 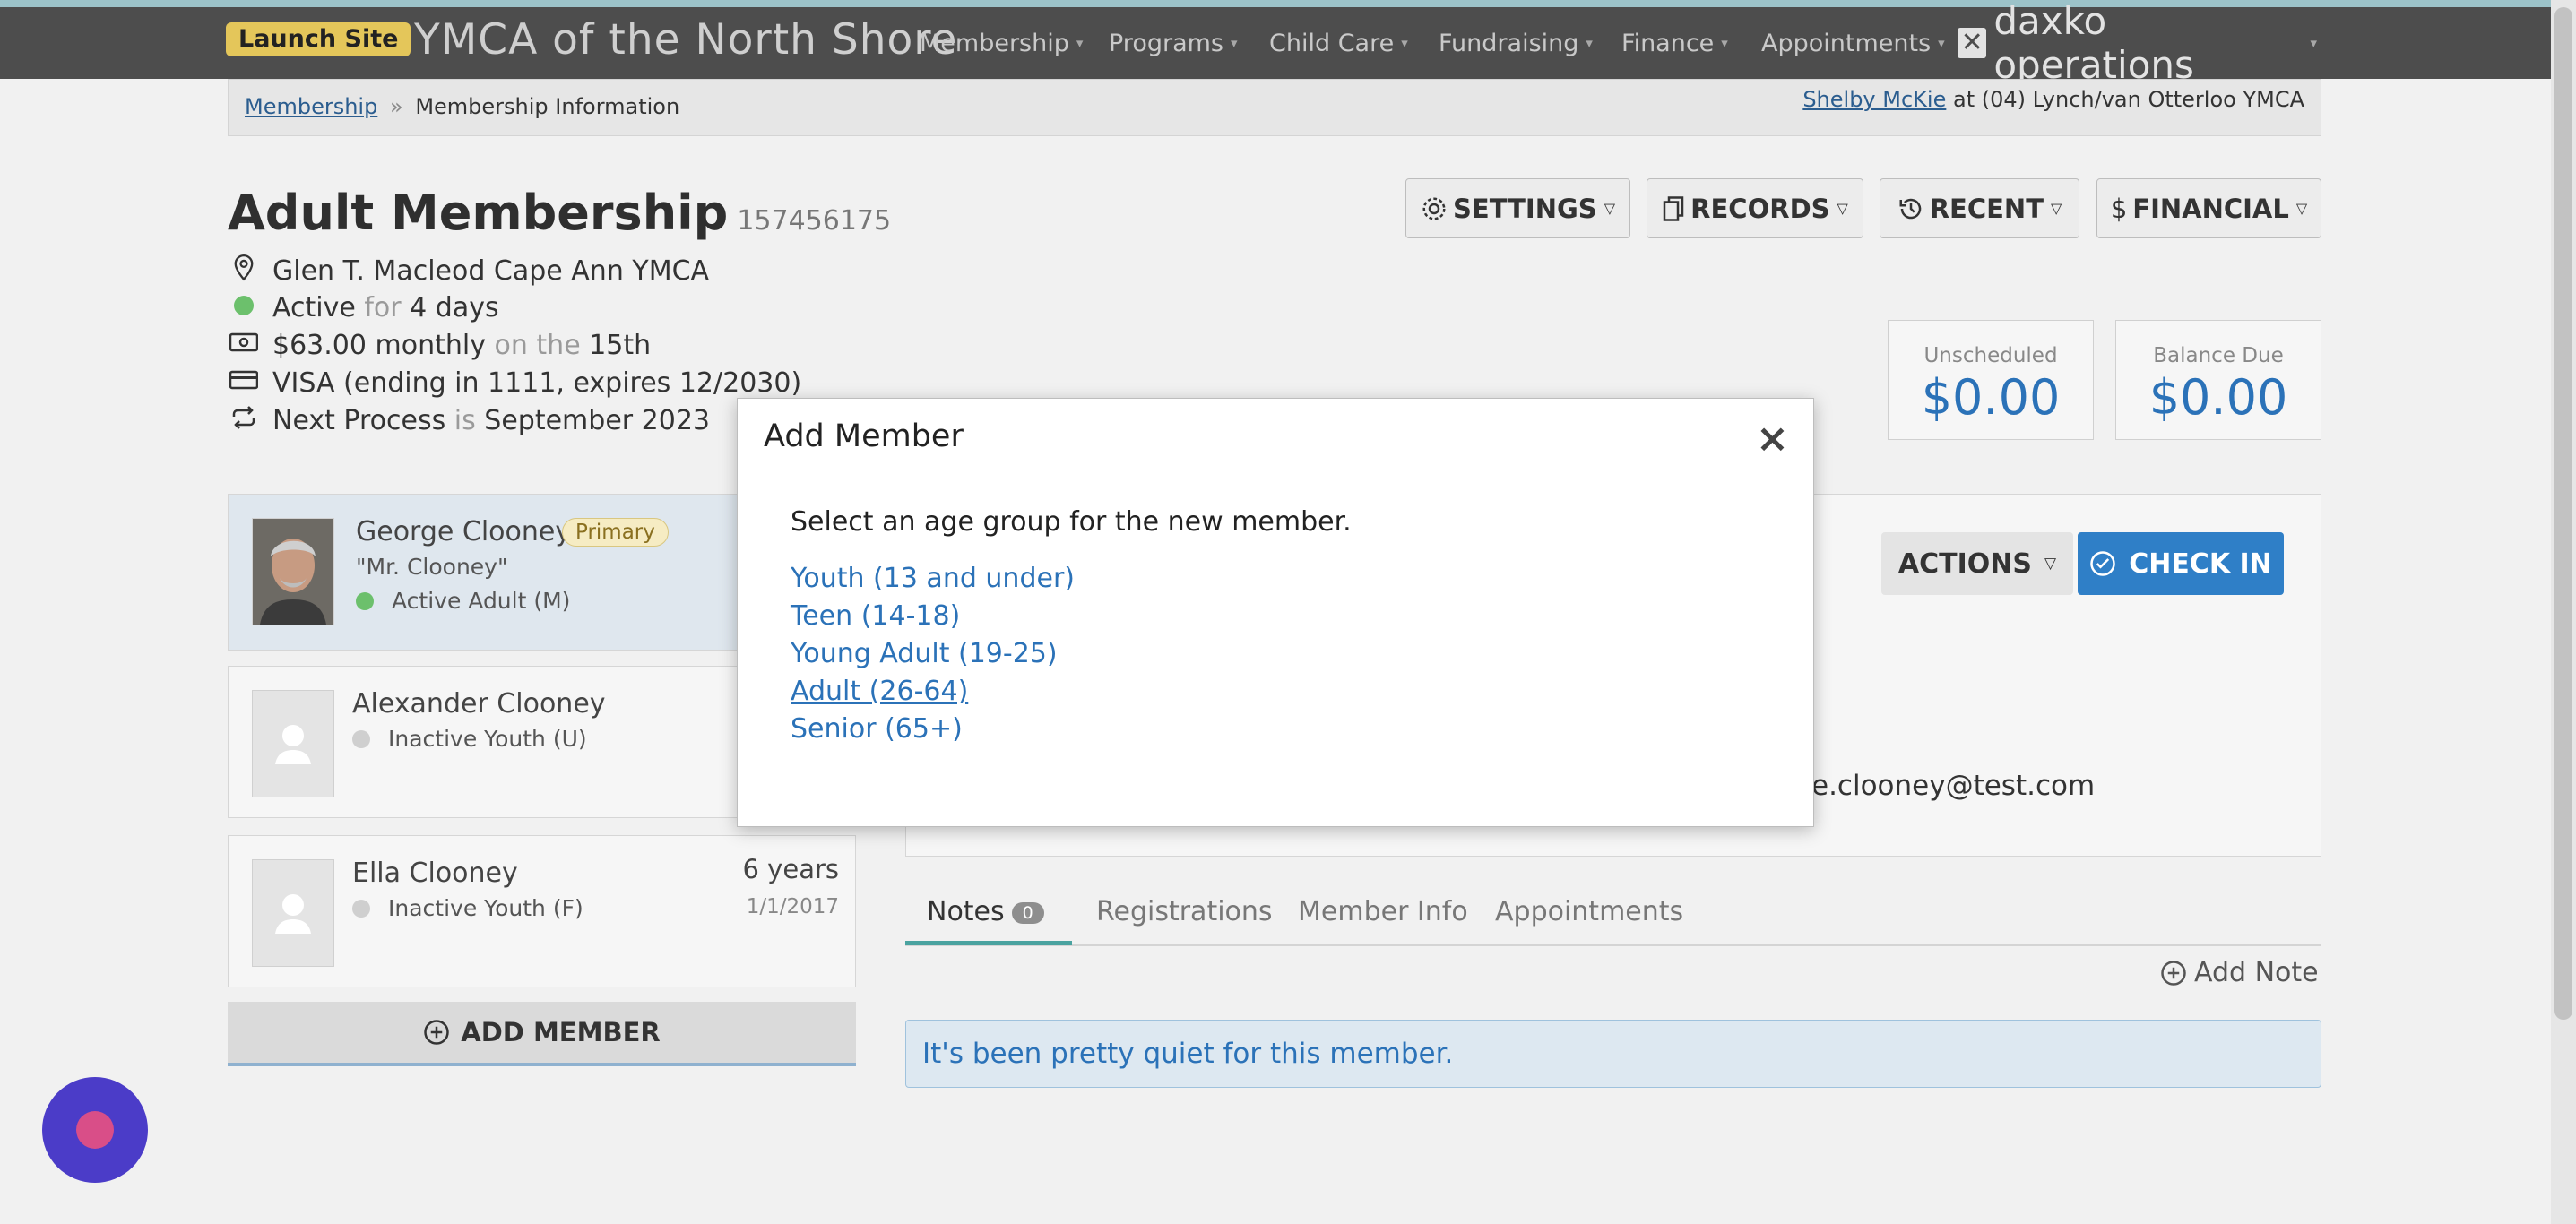 What do you see at coordinates (924, 653) in the screenshot?
I see `age-group-young-adult-link: Young Adult (19-25)` at bounding box center [924, 653].